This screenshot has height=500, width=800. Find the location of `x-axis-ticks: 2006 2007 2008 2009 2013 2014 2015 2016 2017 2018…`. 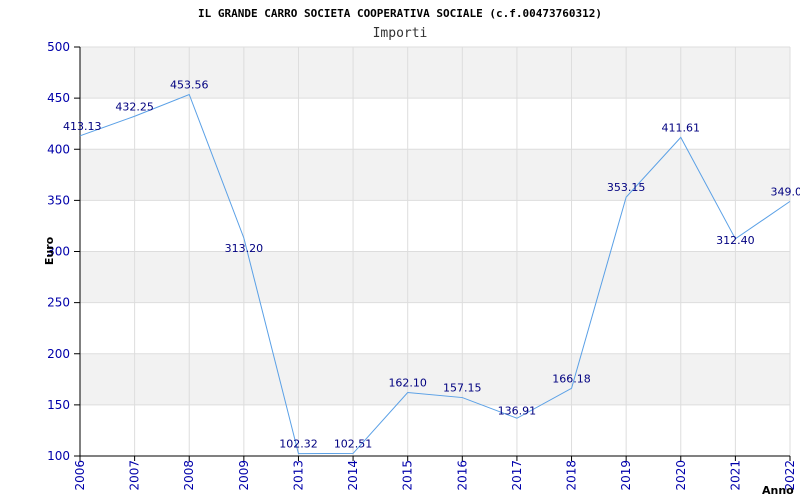

x-axis-ticks: 2006 2007 2008 2009 2013 2014 2015 2016 2017 2018… is located at coordinates (435, 473).